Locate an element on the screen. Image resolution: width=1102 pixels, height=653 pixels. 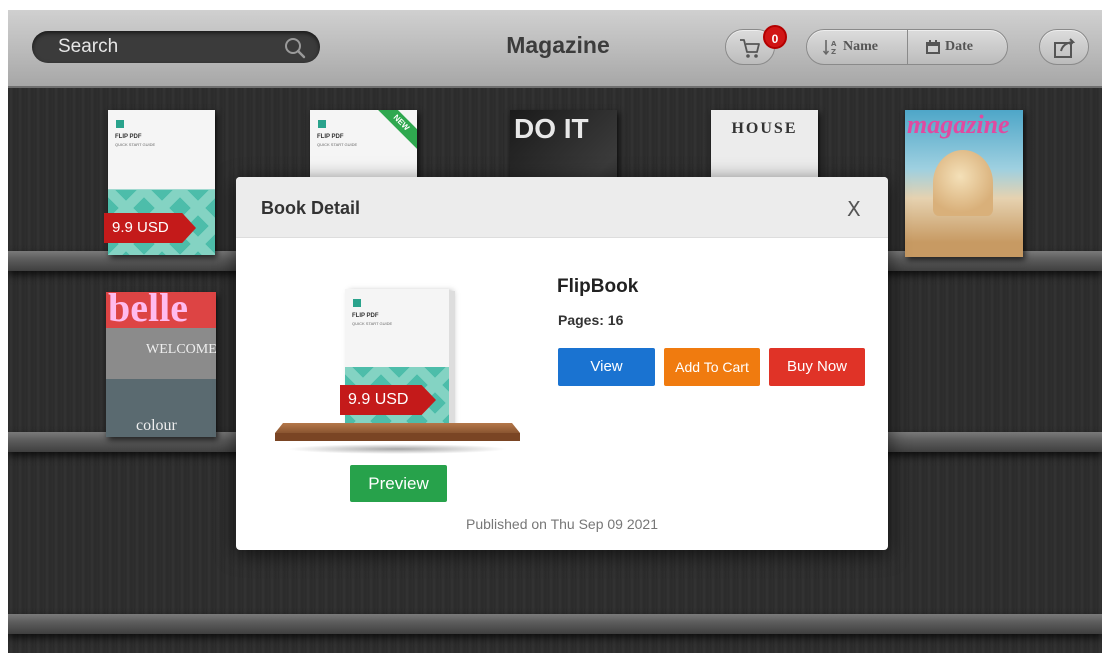
sort-alpha-icon: A Z is located at coordinates (829, 47).